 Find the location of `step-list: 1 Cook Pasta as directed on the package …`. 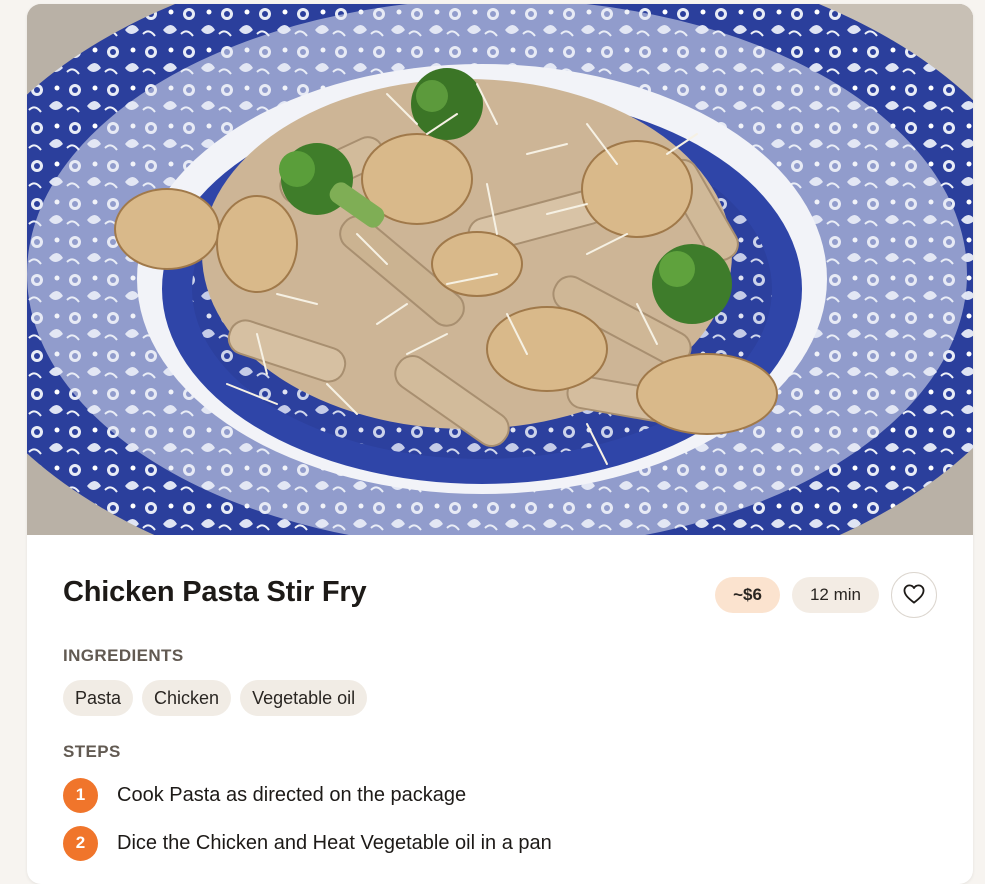

step-list: 1 Cook Pasta as directed on the package … is located at coordinates (307, 825).